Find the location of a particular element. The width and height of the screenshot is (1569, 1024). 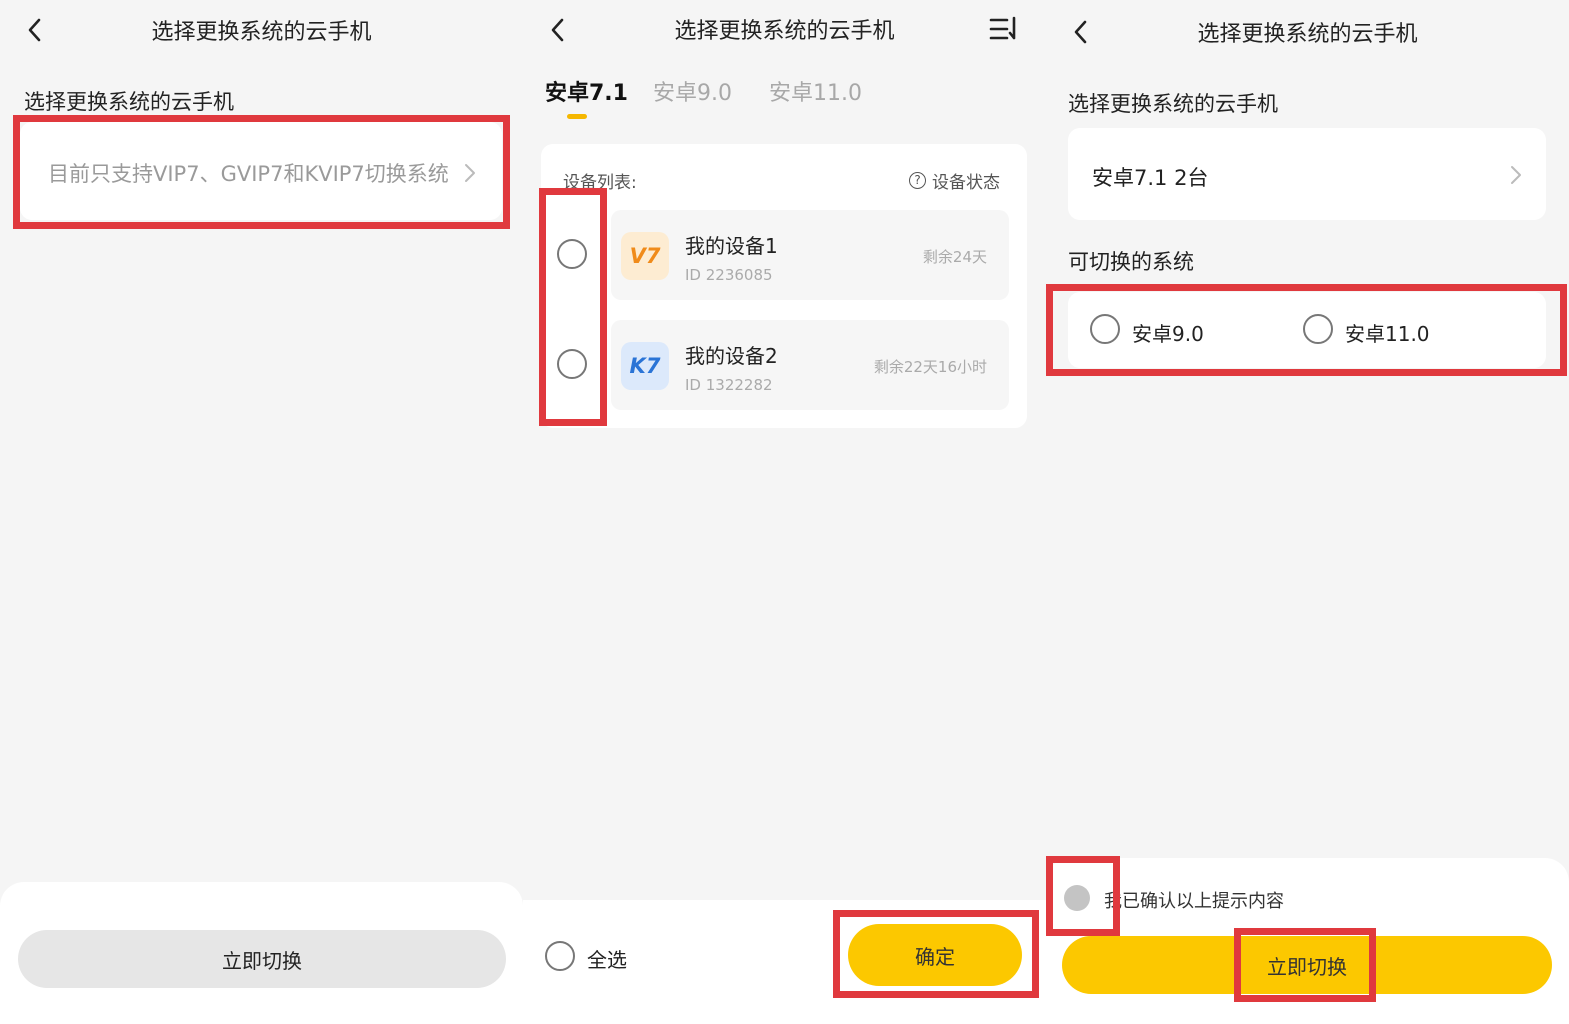

device-id: ID 1322282 is located at coordinates (729, 385).